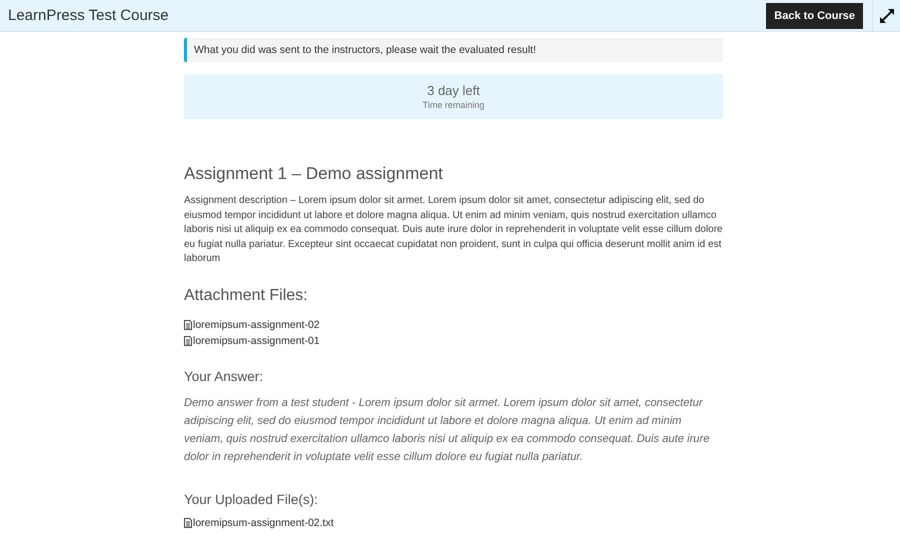 This screenshot has width=900, height=538. Describe the element at coordinates (314, 174) in the screenshot. I see `assignment-title: Assignment 1 – Demo assignment` at that location.